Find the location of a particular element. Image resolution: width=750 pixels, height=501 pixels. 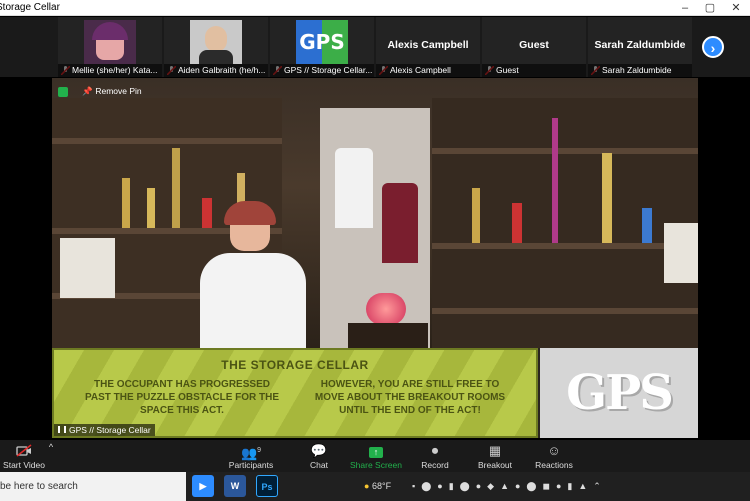

record-button: ⏺ Record is located at coordinates (435, 456).